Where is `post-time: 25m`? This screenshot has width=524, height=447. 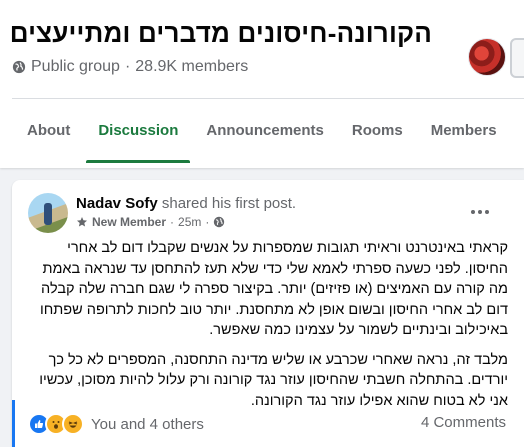
post-time: 25m is located at coordinates (189, 222).